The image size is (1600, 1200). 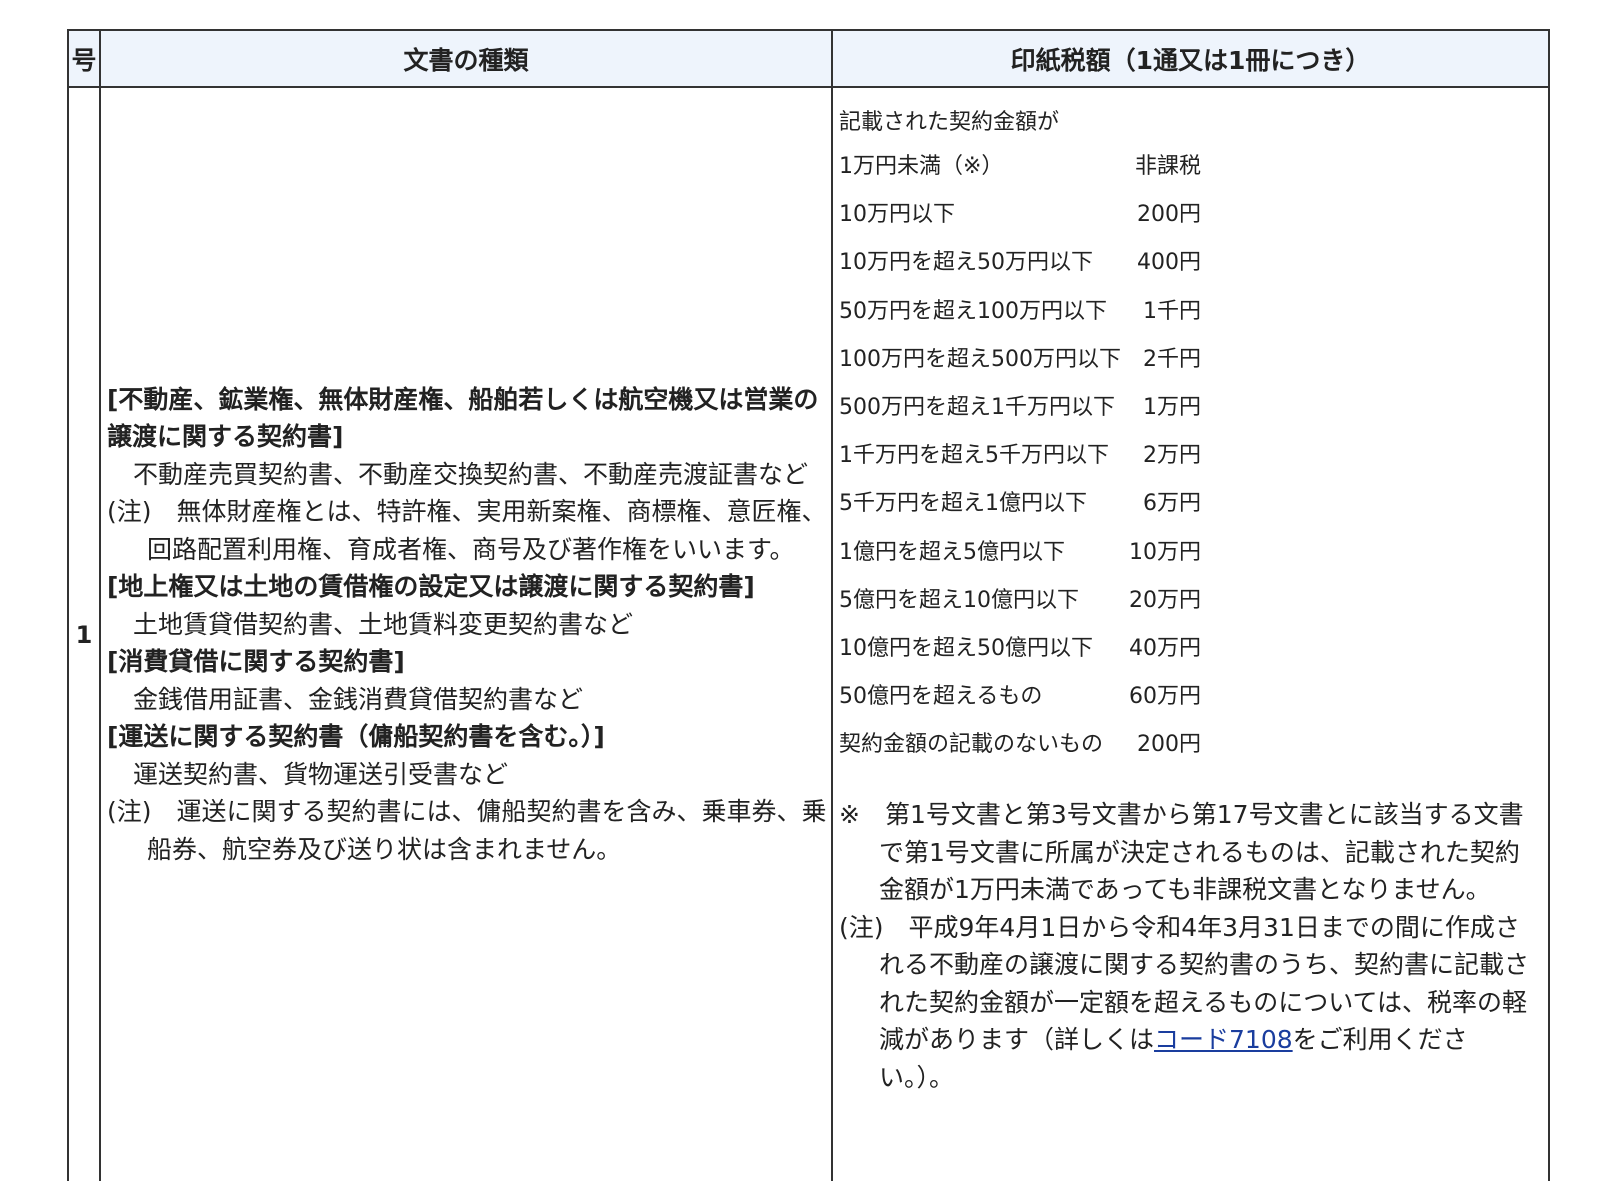 What do you see at coordinates (1172, 359) in the screenshot?
I see `rate-tax-value: 2千円` at bounding box center [1172, 359].